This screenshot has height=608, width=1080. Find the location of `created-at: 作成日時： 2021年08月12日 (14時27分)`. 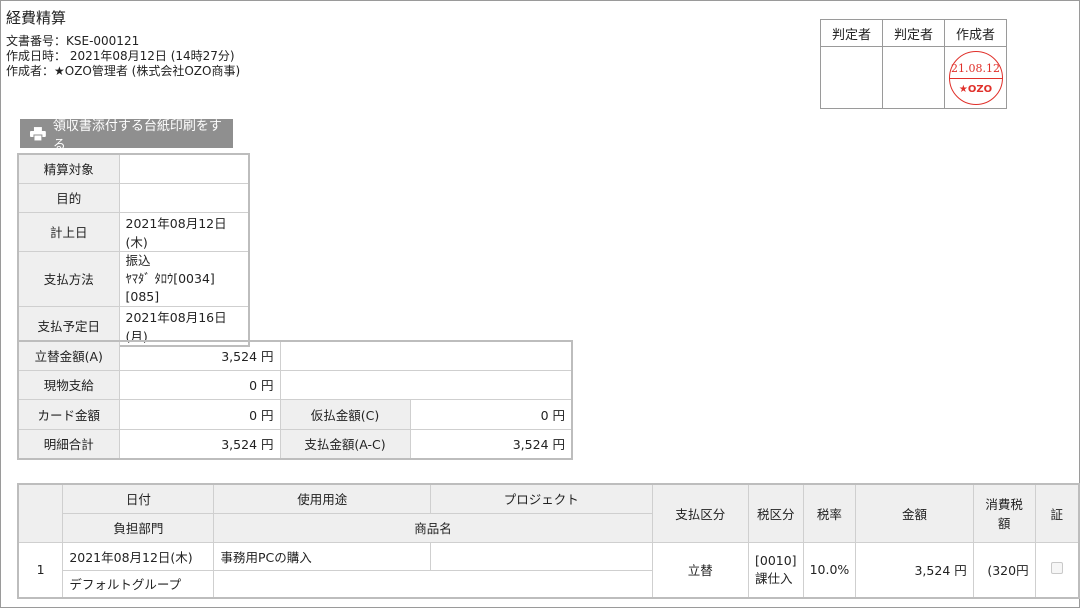

created-at: 作成日時： 2021年08月12日 (14時27分) is located at coordinates (120, 56).